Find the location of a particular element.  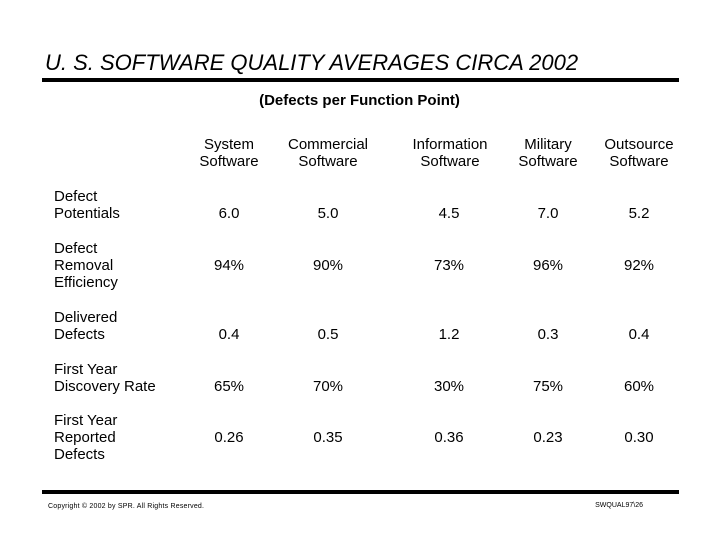

column-header: Outsource Software is located at coordinates (639, 153).